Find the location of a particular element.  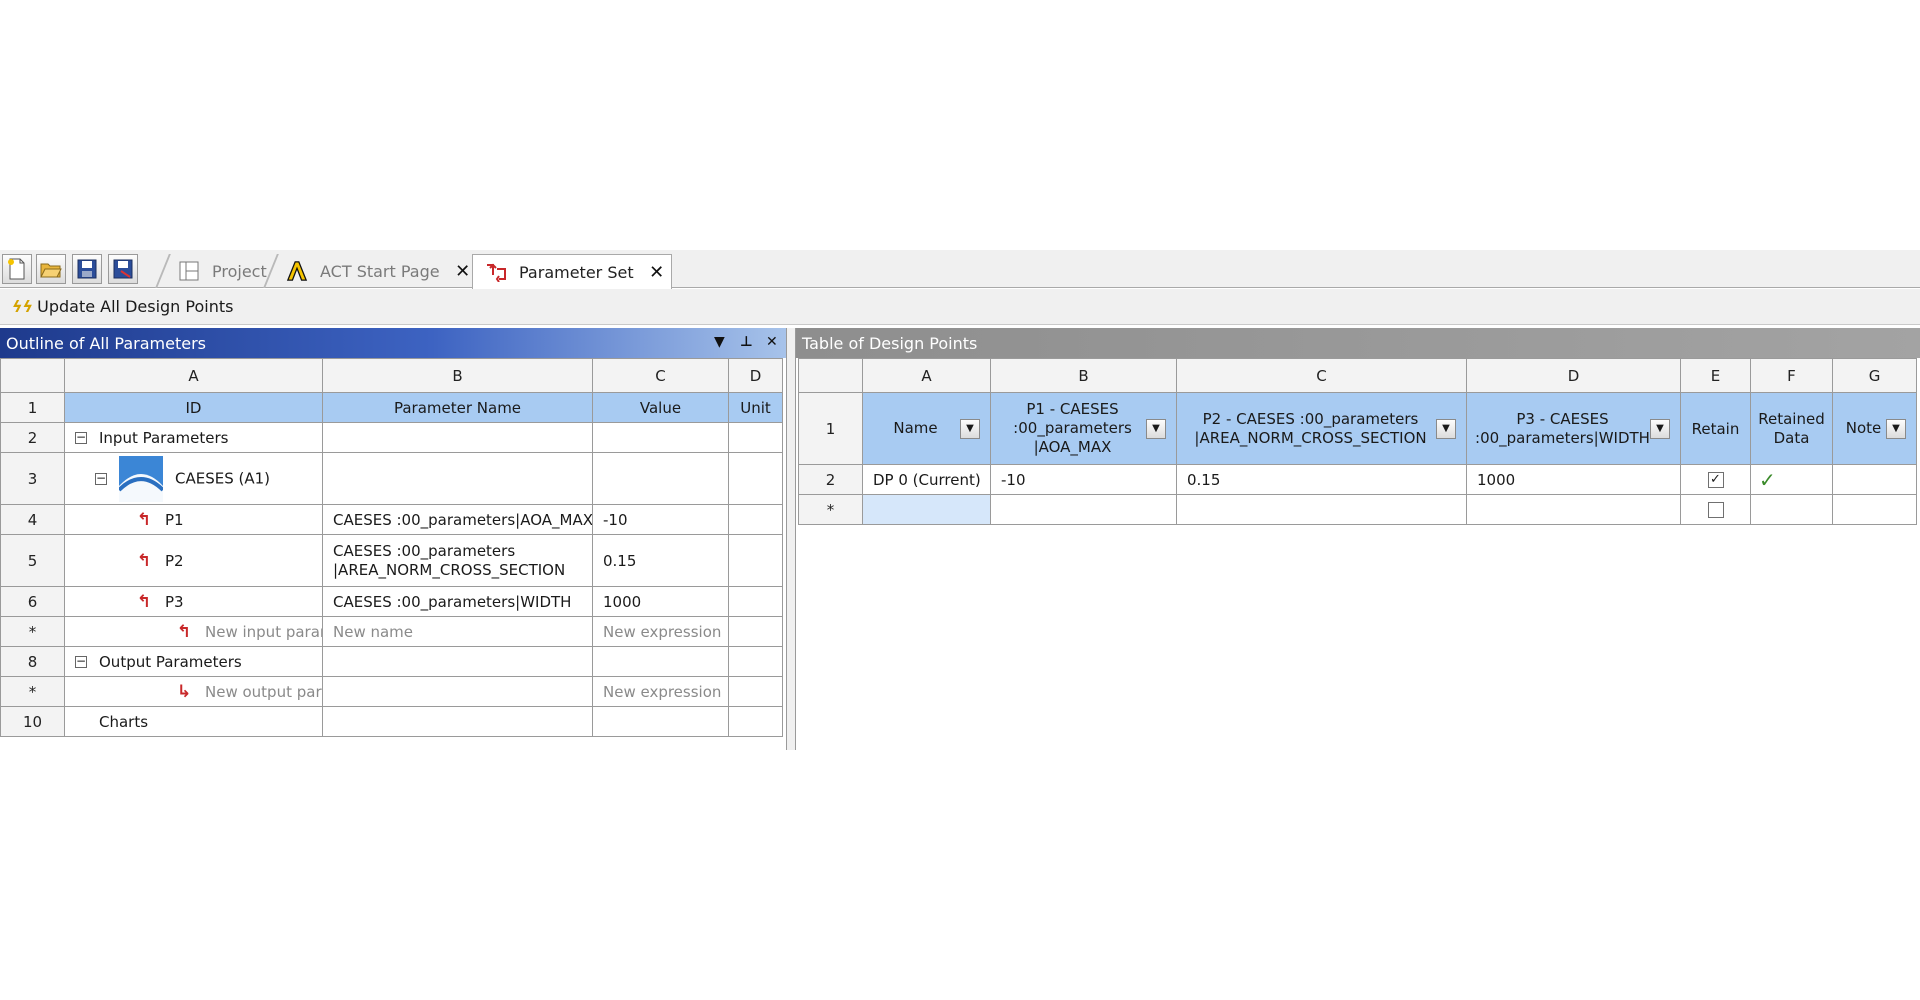

pin-icon: ⊥ is located at coordinates (746, 342).